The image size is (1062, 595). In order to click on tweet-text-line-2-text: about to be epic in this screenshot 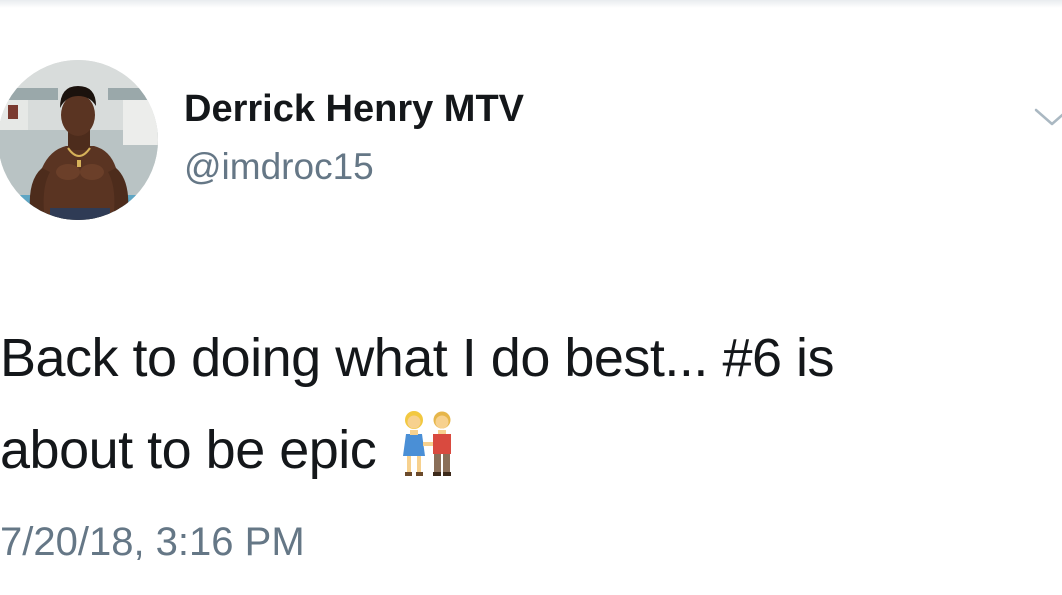, I will do `click(188, 450)`.